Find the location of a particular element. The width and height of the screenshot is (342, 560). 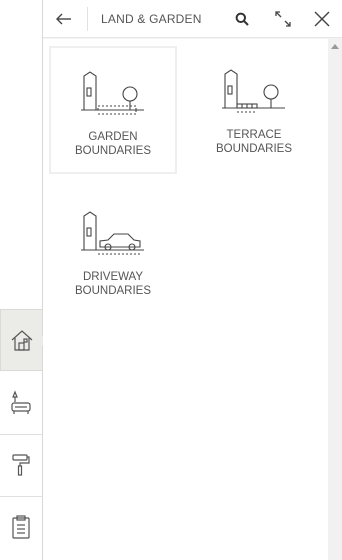

back-button is located at coordinates (64, 19).